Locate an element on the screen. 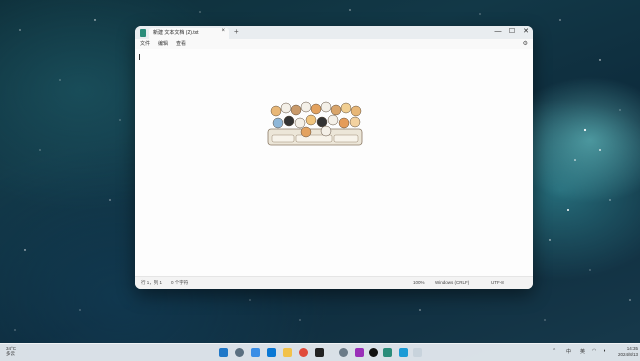  wifi-icon: ◠ is located at coordinates (594, 351).